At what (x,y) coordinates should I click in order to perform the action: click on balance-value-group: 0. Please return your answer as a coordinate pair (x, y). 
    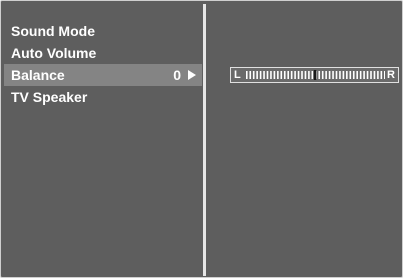
    Looking at the image, I should click on (184, 75).